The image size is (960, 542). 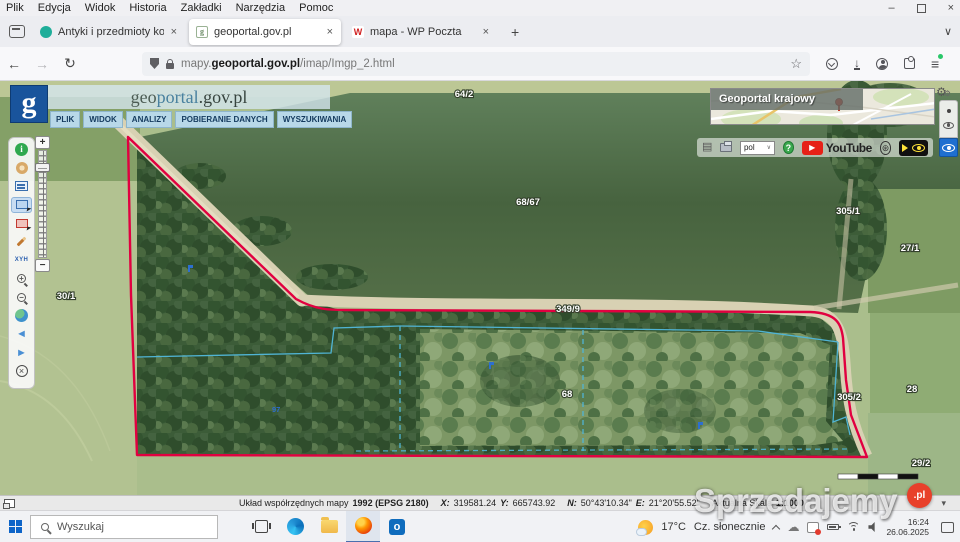 I want to click on firefox-button, so click(x=363, y=526).